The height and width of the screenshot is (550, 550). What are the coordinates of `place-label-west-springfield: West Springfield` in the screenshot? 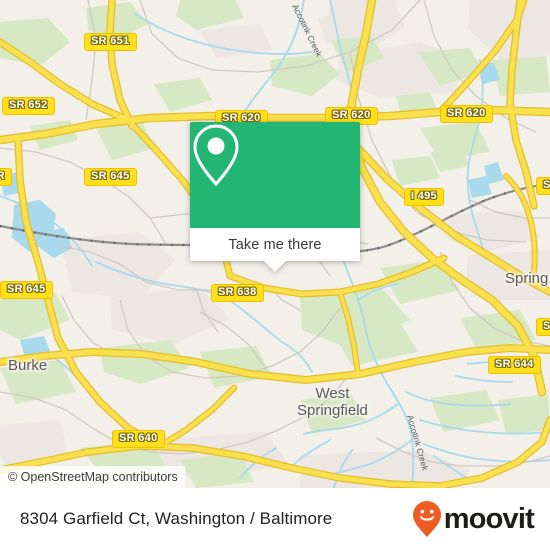 It's located at (332, 402).